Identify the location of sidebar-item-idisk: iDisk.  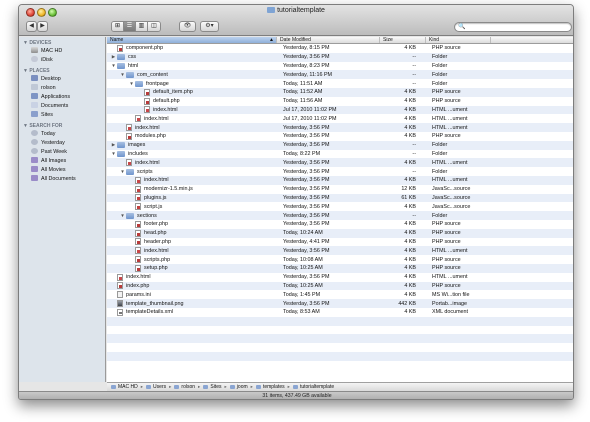
(62, 60).